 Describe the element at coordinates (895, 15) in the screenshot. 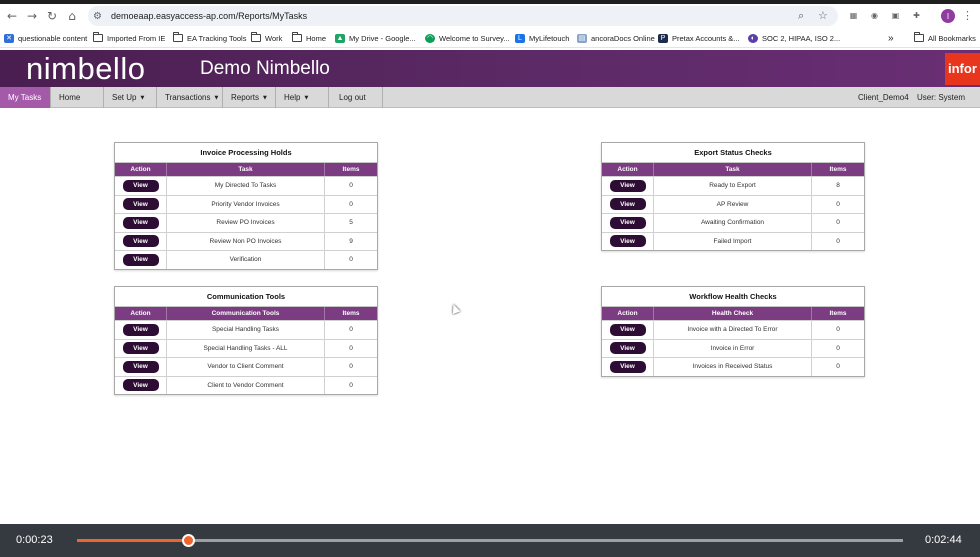

I see `extension-icon-3: ▣` at that location.